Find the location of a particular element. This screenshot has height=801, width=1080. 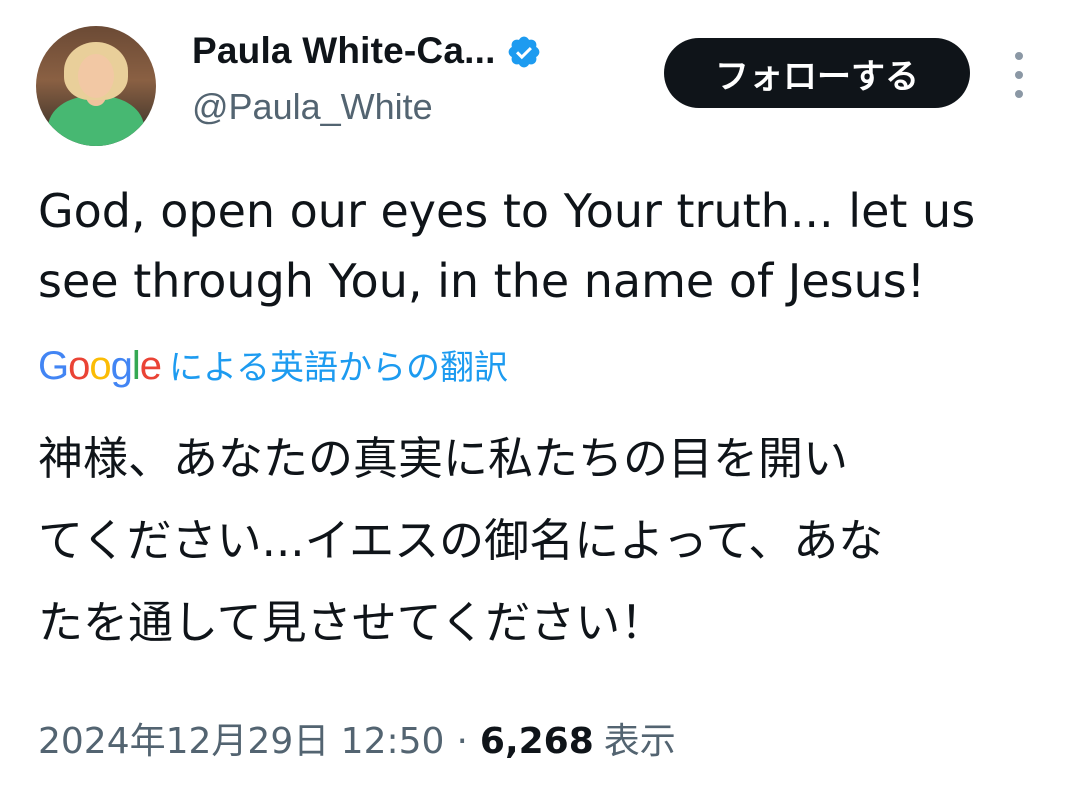

google-logo-letter: e is located at coordinates (150, 366).